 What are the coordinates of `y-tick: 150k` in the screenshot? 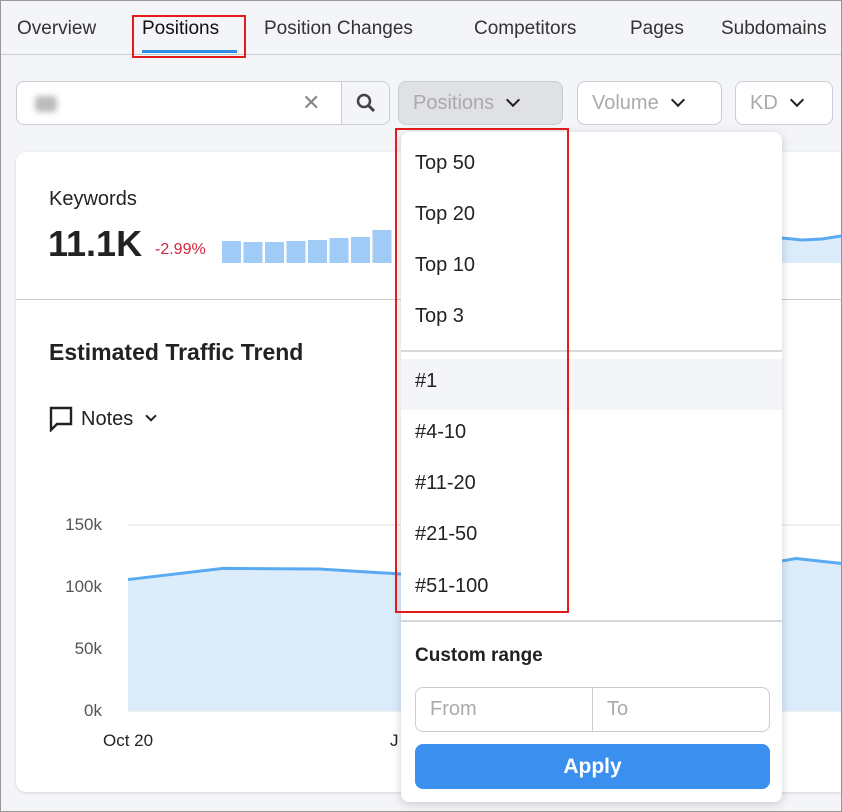 It's located at (83, 524).